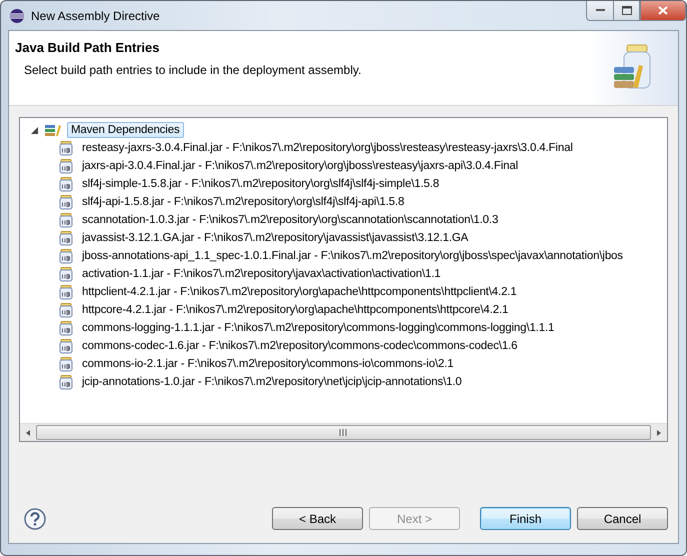 The height and width of the screenshot is (556, 687). I want to click on tree-item: jaxrs-api-3.0.4.Final.jar - F:\nikos7\.m2\repository\org\jboss\resteasy\jaxrs-api\3.0.4.Final, so click(300, 166).